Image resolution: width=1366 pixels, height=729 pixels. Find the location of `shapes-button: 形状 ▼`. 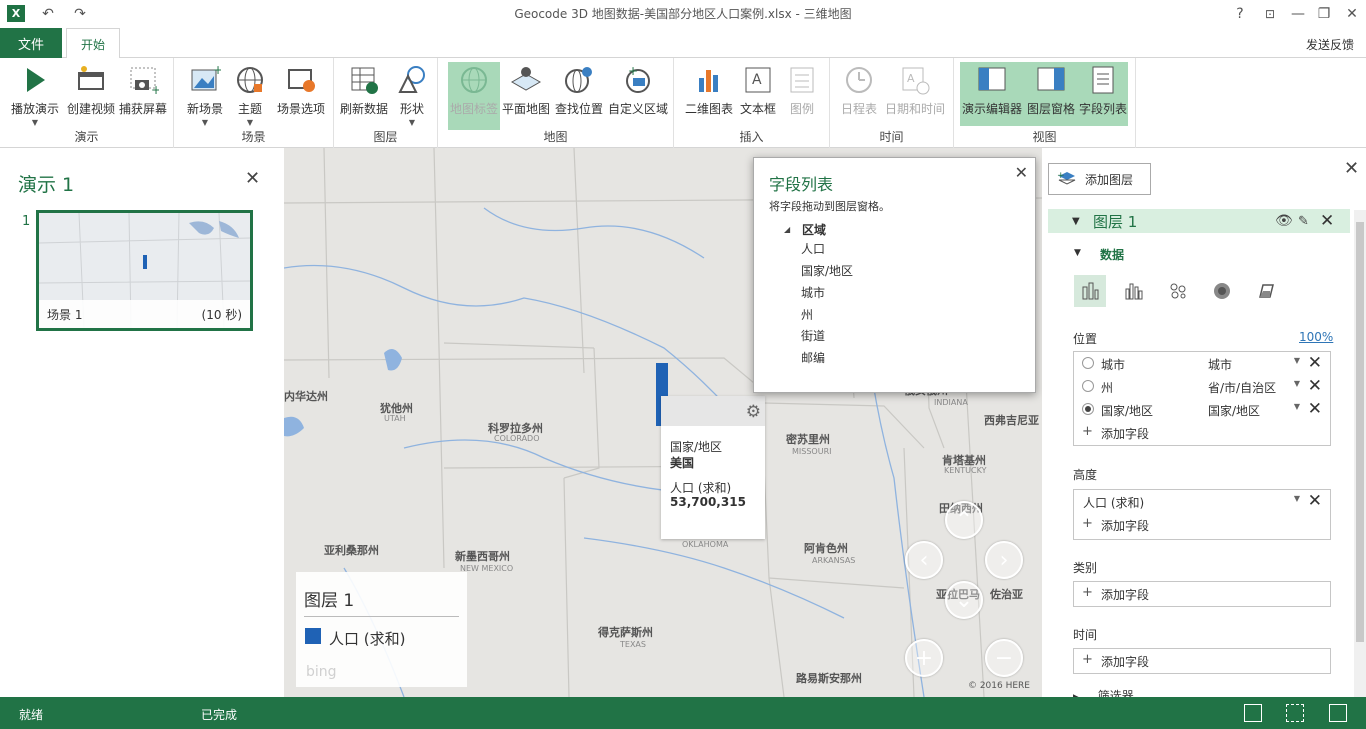

shapes-button: 形状 ▼ is located at coordinates (412, 96).